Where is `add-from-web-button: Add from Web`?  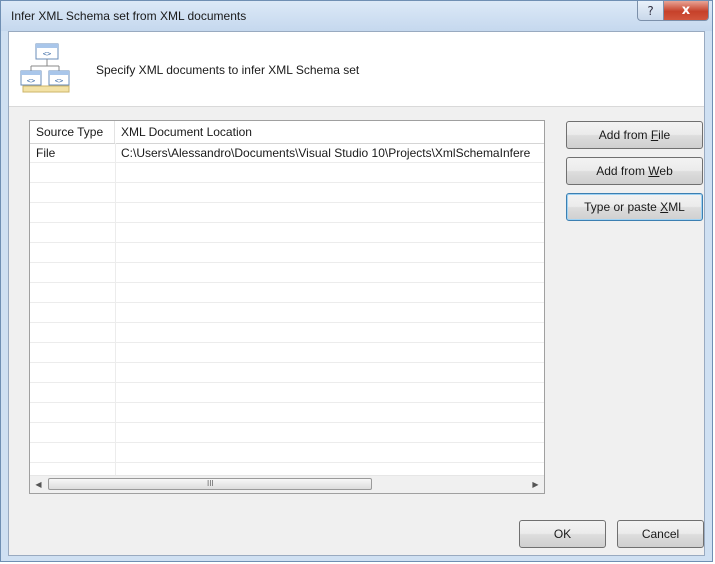
add-from-web-button: Add from Web is located at coordinates (634, 171).